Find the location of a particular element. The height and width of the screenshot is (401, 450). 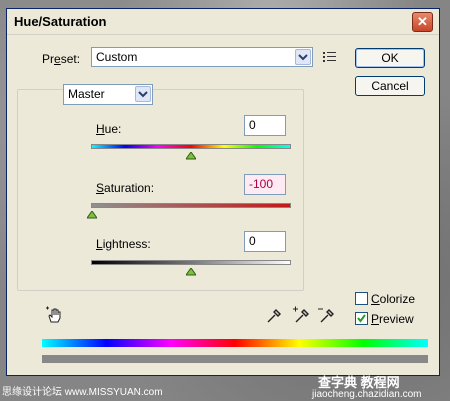

hue-label: Hue: is located at coordinates (109, 129).